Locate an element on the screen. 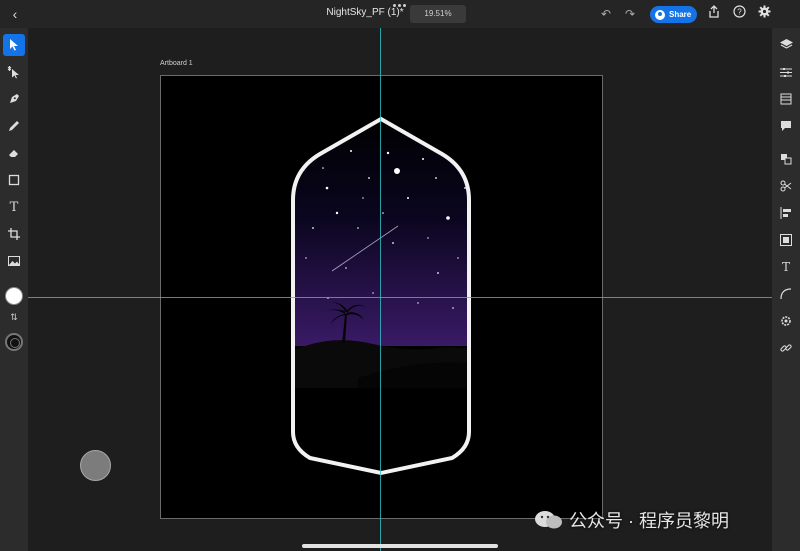  link-icon is located at coordinates (786, 348).